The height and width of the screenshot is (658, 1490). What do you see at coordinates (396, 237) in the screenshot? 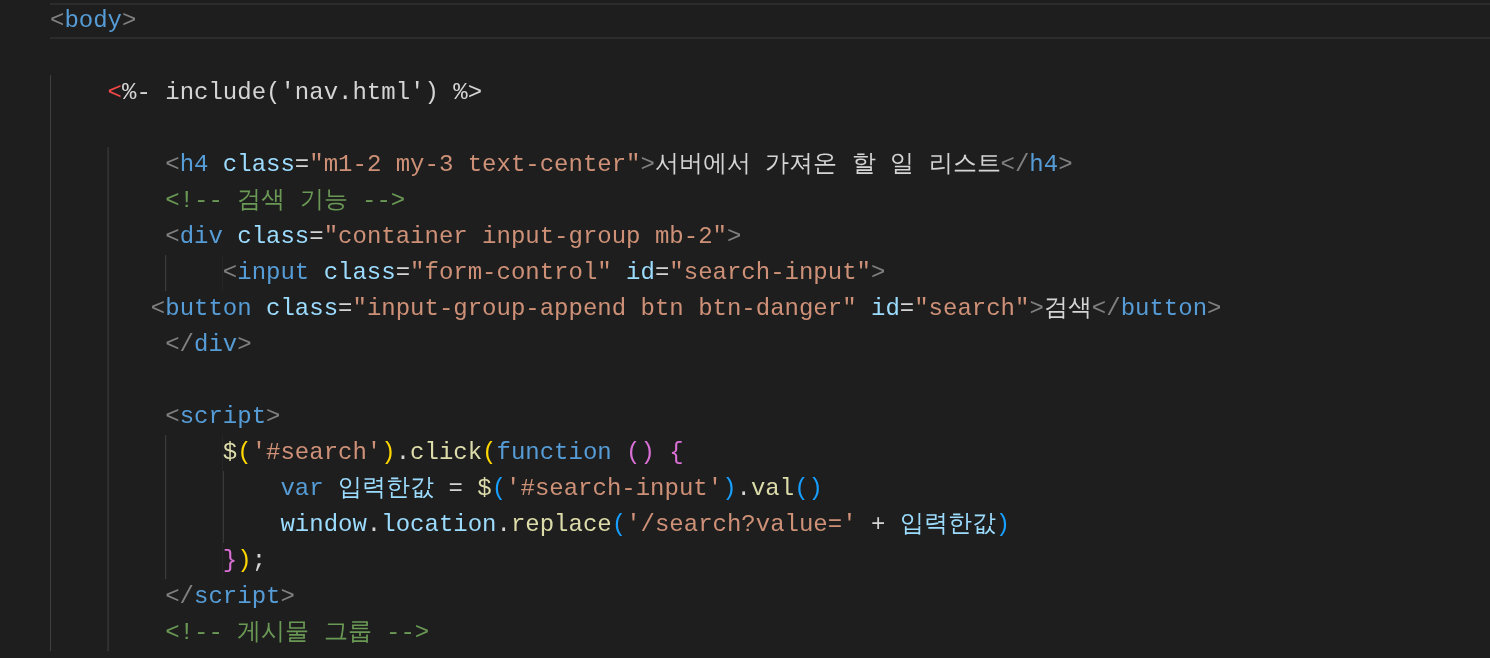
I see `code-line: <div class="container input-group mb-2">` at bounding box center [396, 237].